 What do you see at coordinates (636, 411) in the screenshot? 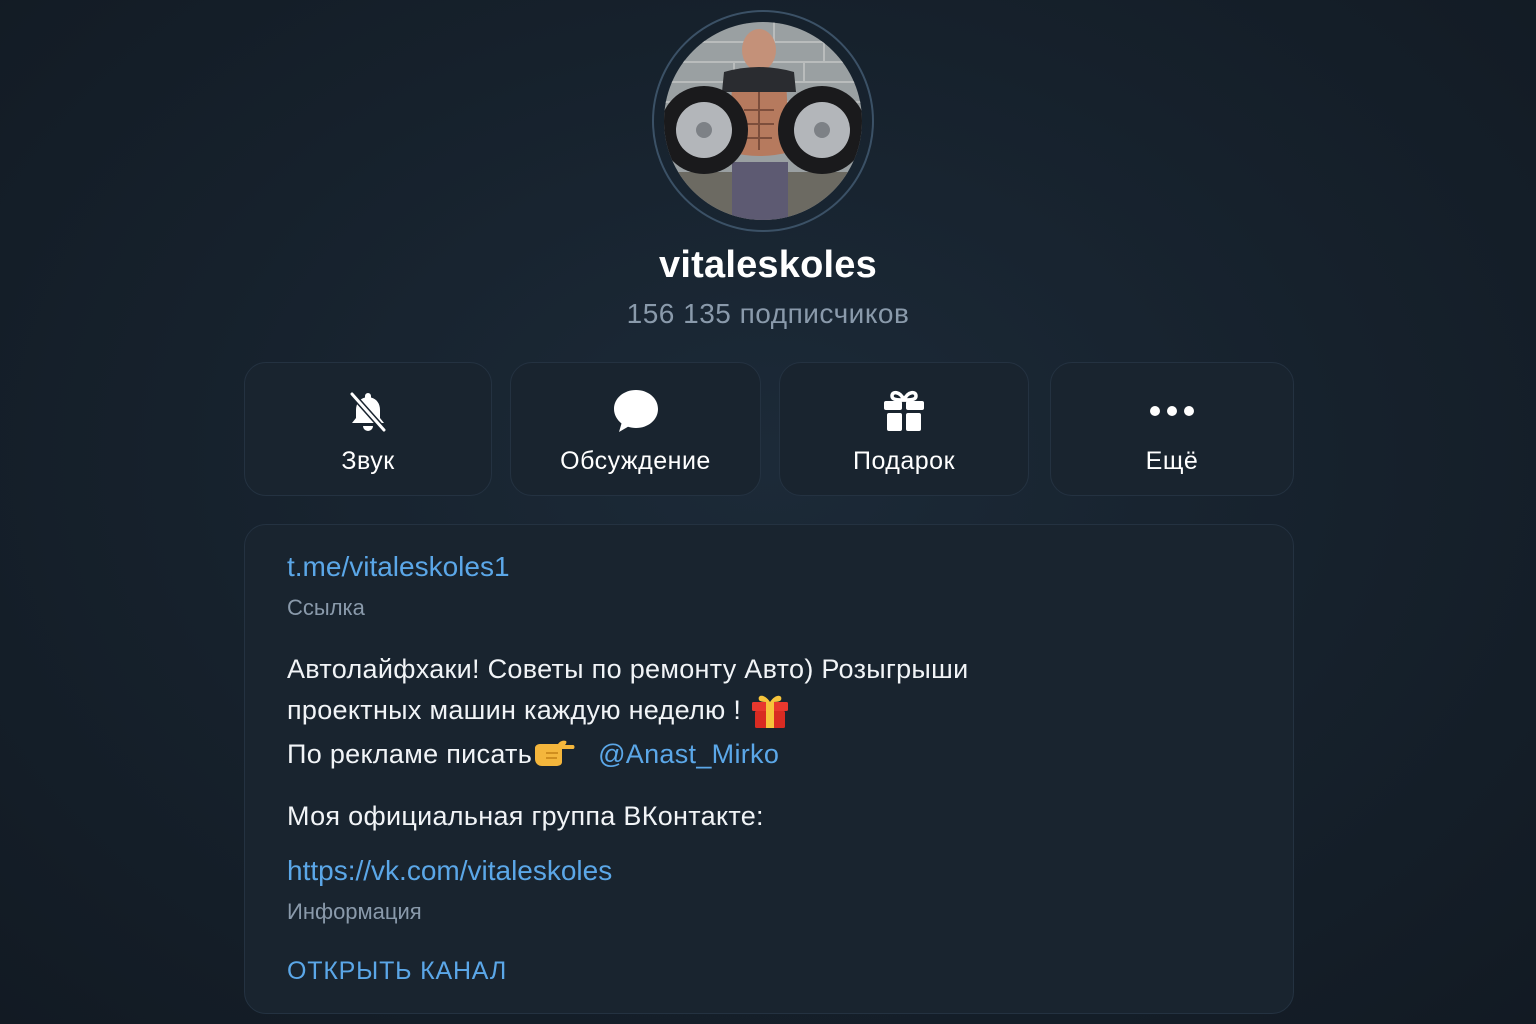
I see `chat-bubble-icon` at bounding box center [636, 411].